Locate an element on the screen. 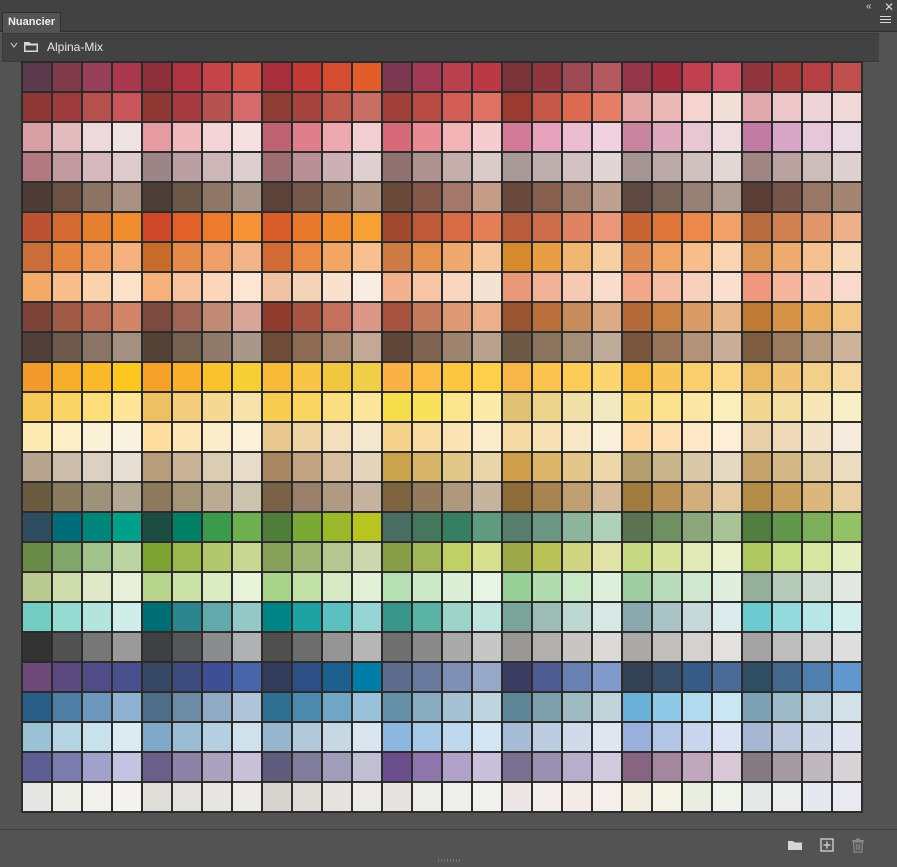  delete-trash-icon is located at coordinates (858, 845).